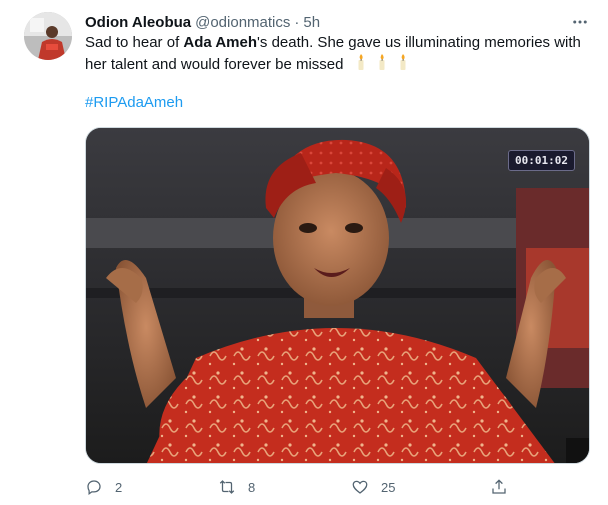  Describe the element at coordinates (388, 487) in the screenshot. I see `like-count: 25` at that location.